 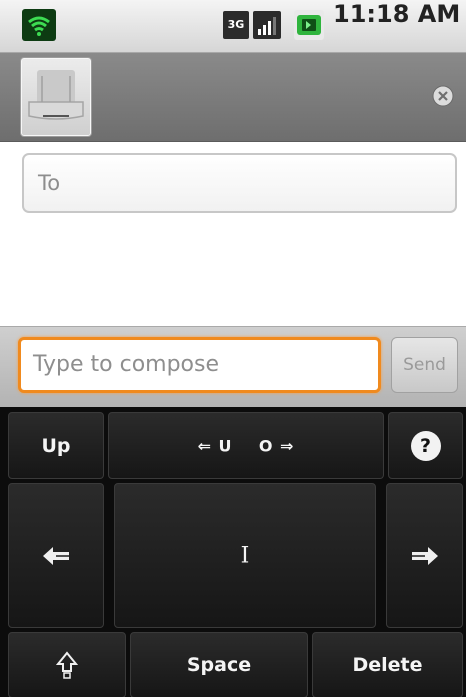 I want to click on cursor-key-label: I, so click(x=245, y=555).